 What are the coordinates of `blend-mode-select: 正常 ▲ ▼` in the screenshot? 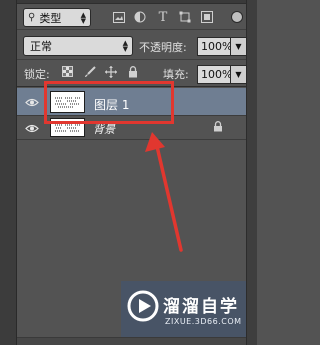 It's located at (78, 46).